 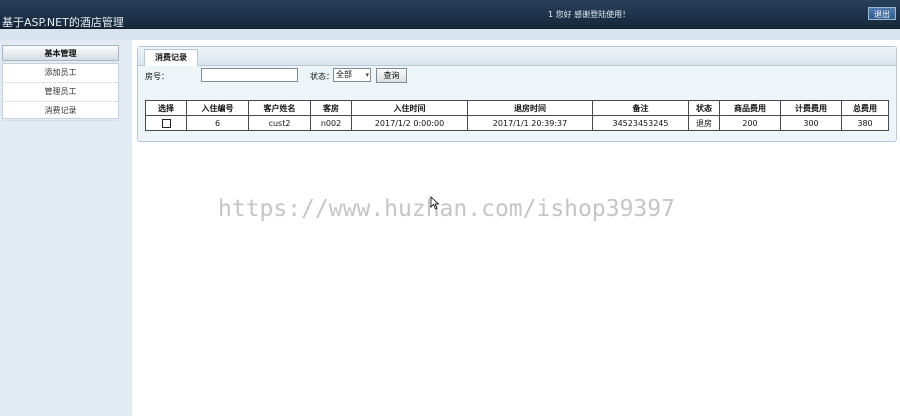 I want to click on col-total-fee: 总费用, so click(x=865, y=108).